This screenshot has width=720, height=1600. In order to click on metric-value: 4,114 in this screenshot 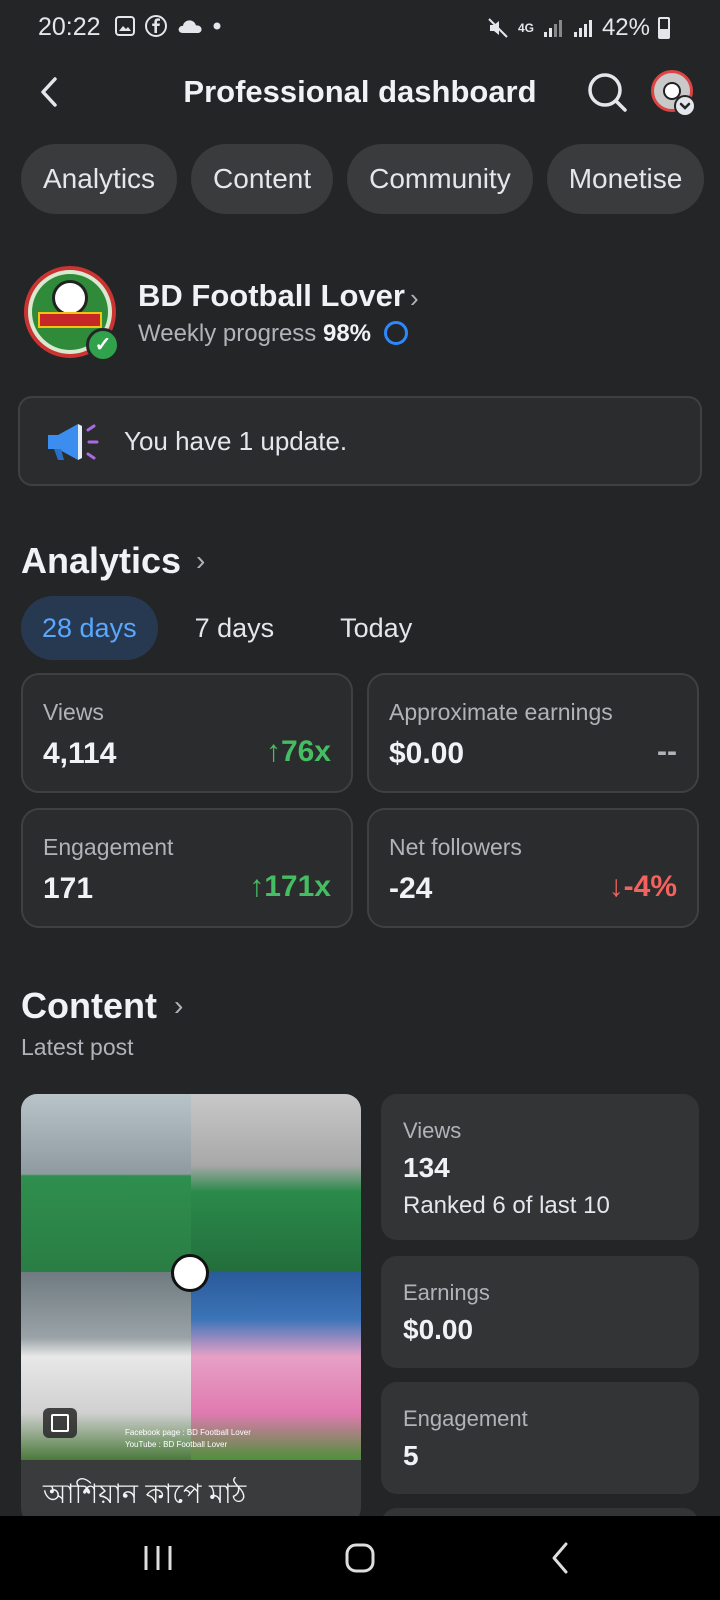, I will do `click(80, 753)`.